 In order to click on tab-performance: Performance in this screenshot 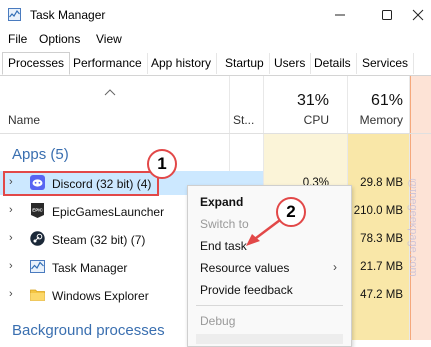, I will do `click(108, 63)`.